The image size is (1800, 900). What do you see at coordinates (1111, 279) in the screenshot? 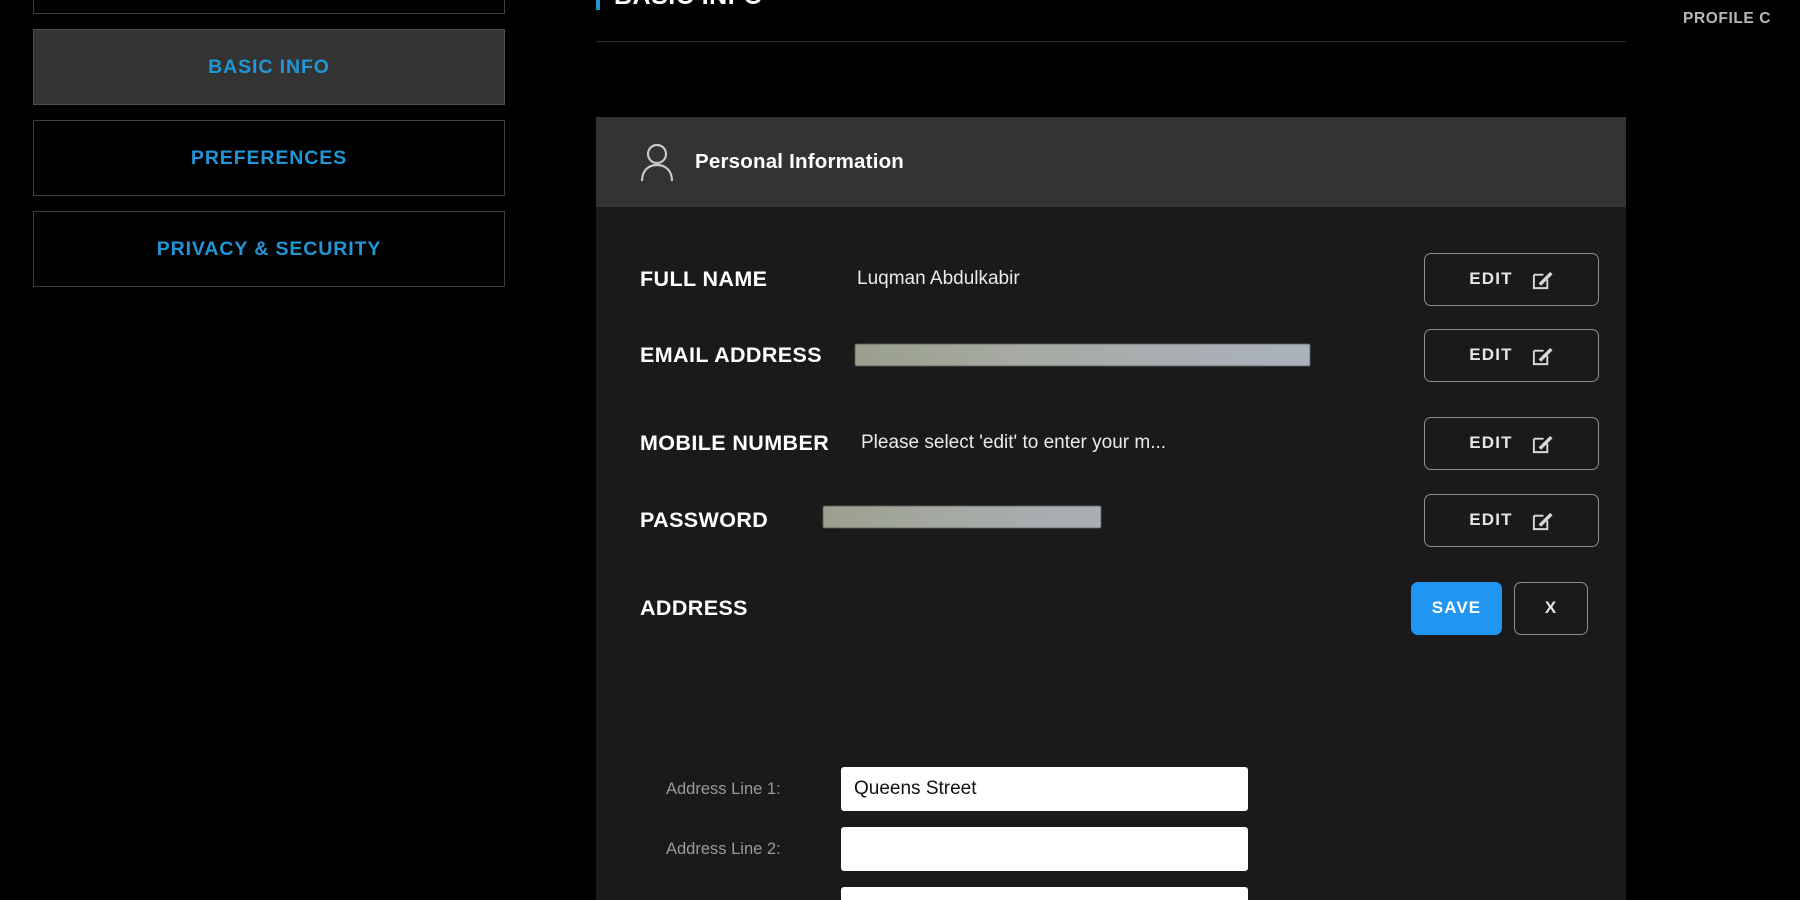
I see `field-row-full-name: FULL NAME Luqman Abdulkabir EDIT` at bounding box center [1111, 279].